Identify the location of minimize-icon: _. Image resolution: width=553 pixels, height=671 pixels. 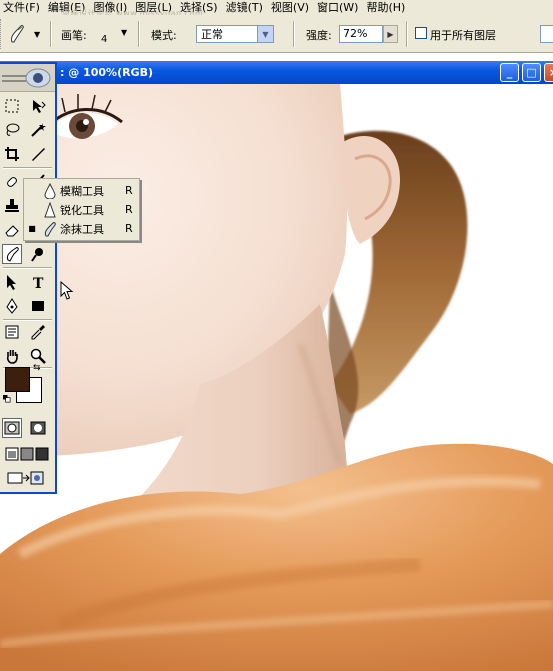
(509, 72).